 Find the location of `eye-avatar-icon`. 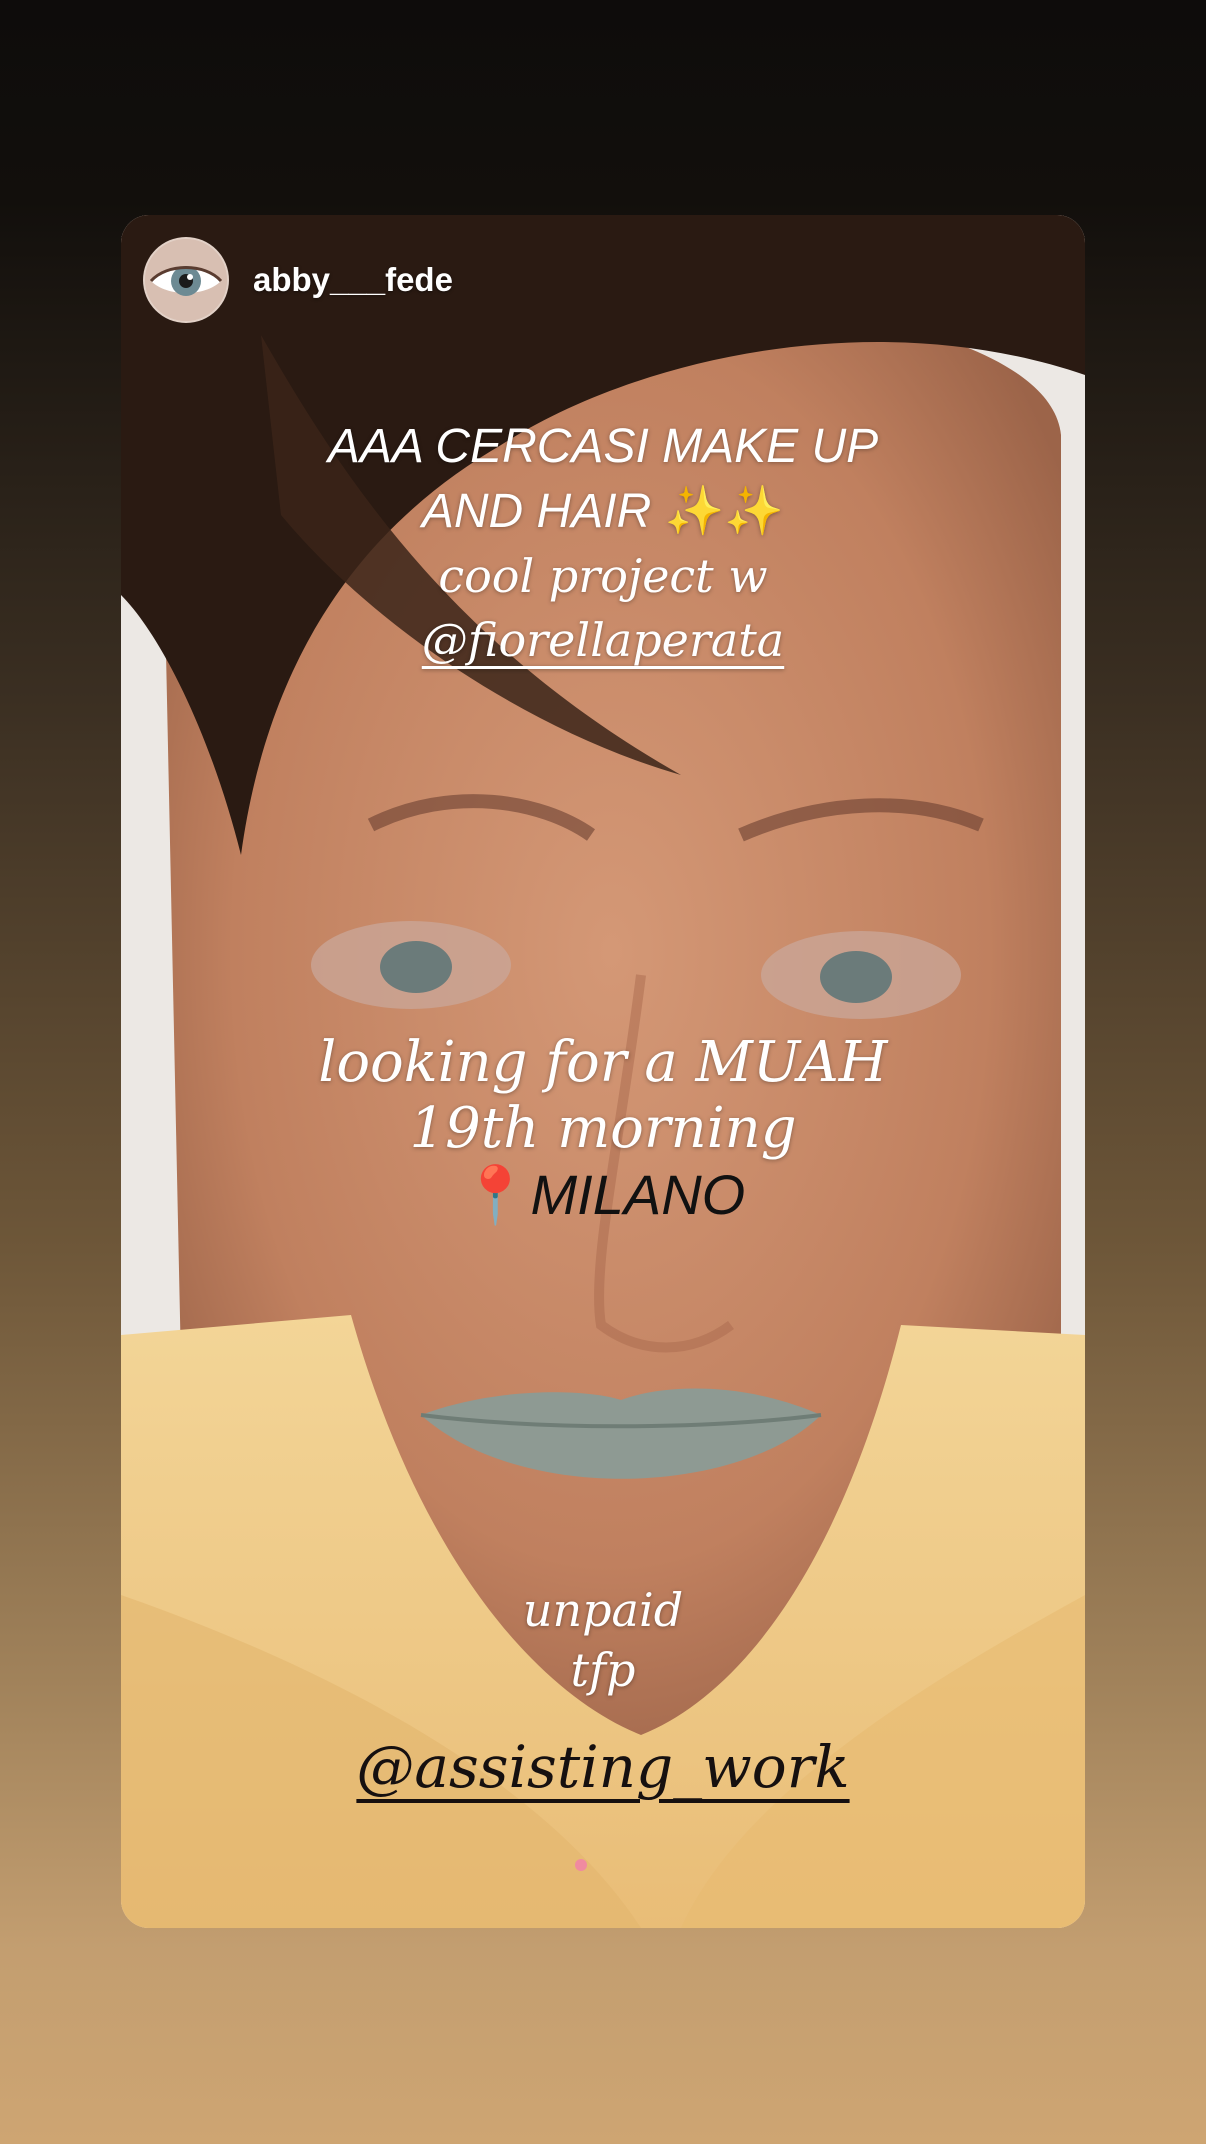

eye-avatar-icon is located at coordinates (186, 280).